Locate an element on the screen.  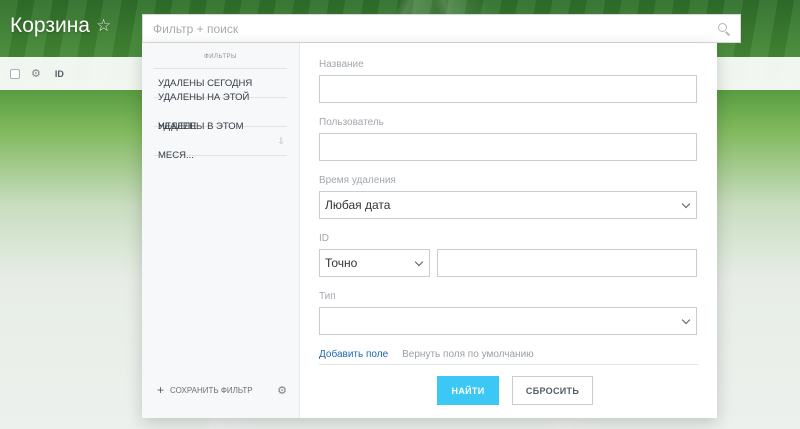
deletion-time-select: Любая дата is located at coordinates (508, 205).